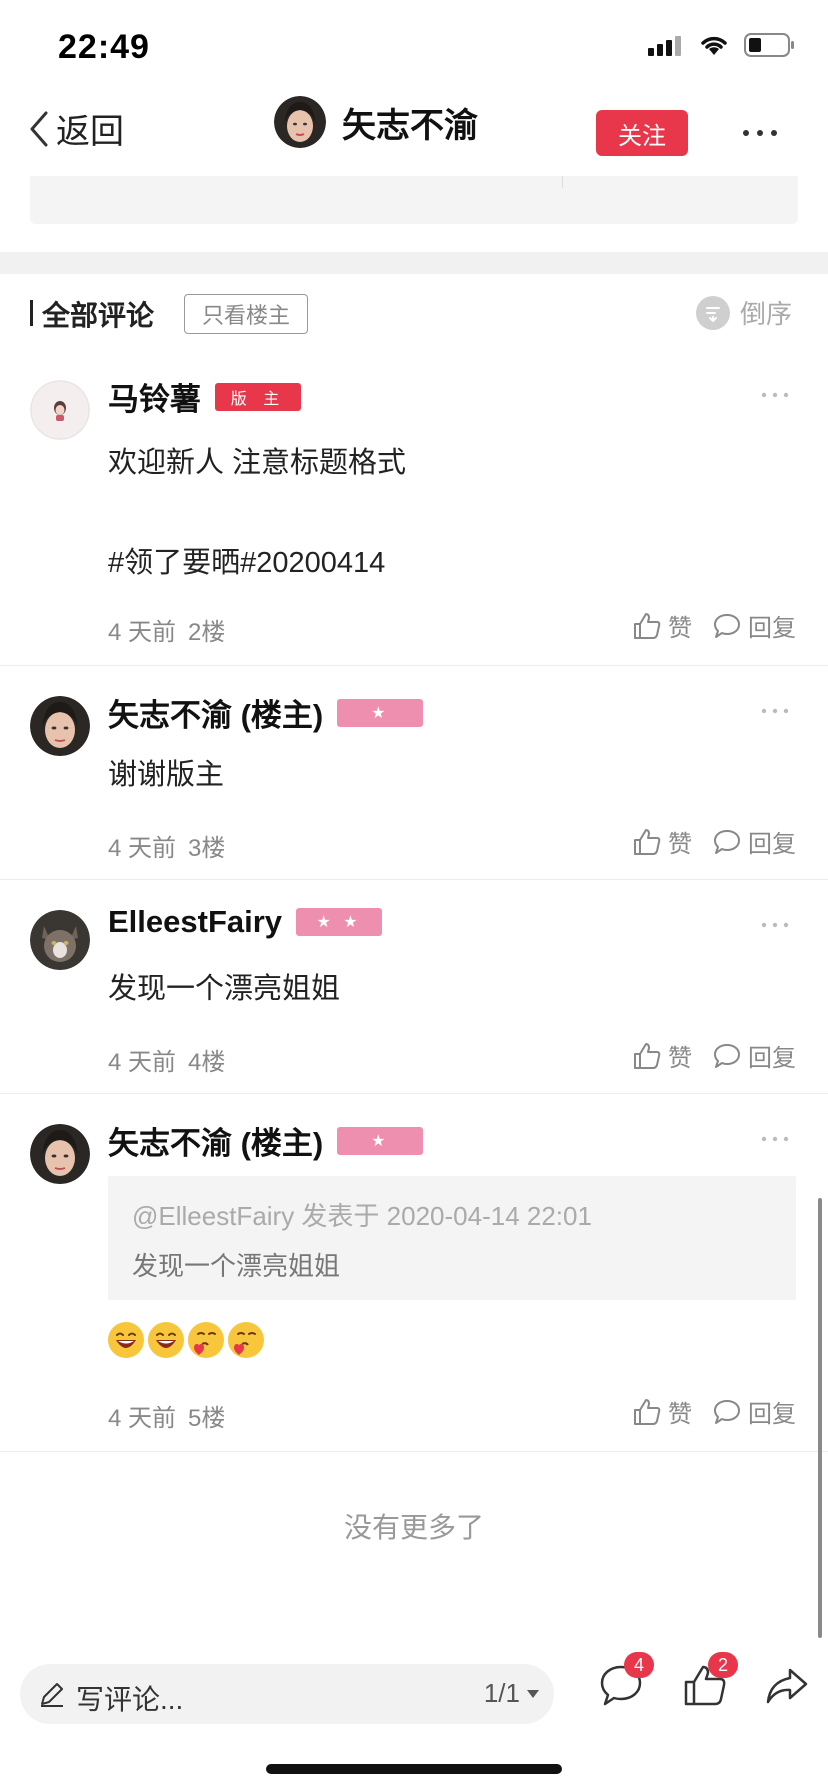 This screenshot has height=1792, width=828. What do you see at coordinates (414, 1769) in the screenshot?
I see `home-indicator` at bounding box center [414, 1769].